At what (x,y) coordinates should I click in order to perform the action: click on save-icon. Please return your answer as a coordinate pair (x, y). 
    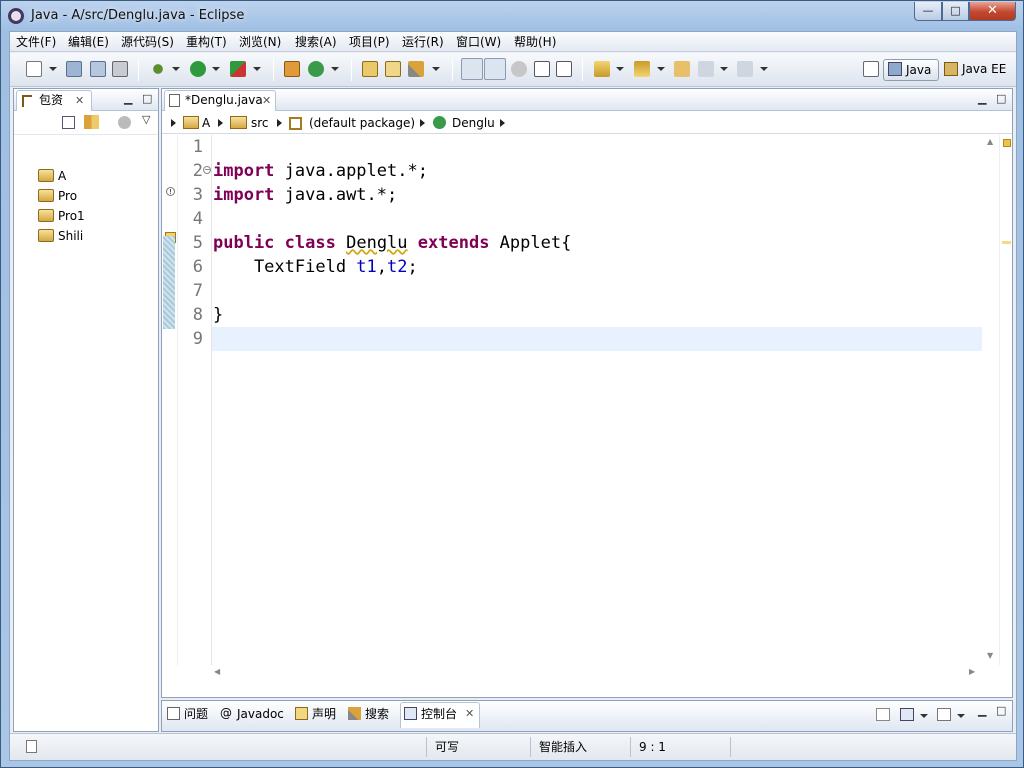
    Looking at the image, I should click on (74, 69).